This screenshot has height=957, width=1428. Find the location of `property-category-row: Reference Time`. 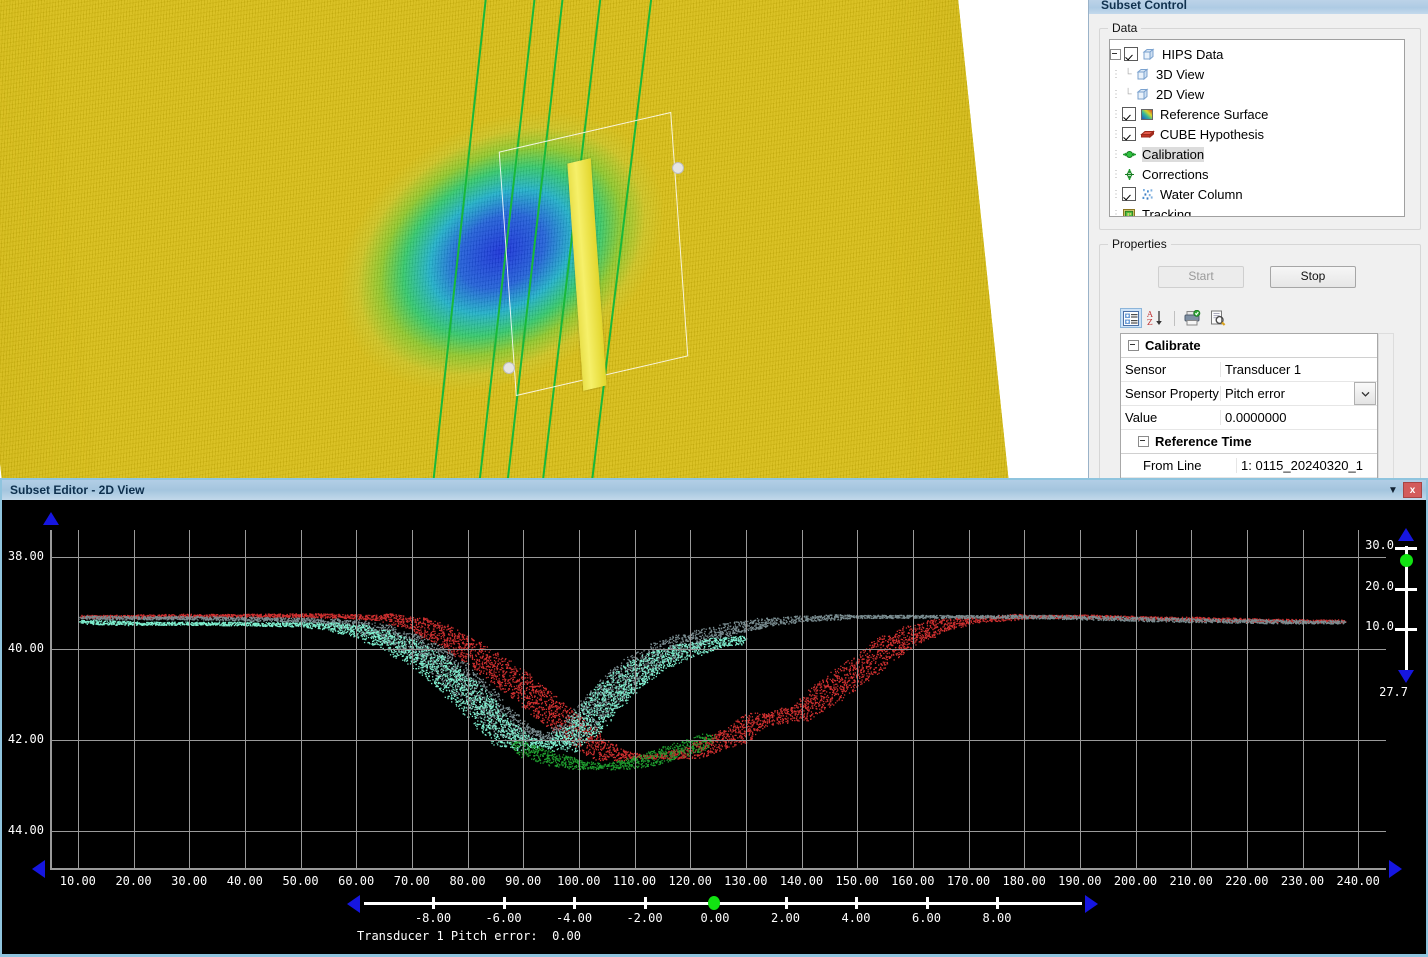

property-category-row: Reference Time is located at coordinates (1249, 442).